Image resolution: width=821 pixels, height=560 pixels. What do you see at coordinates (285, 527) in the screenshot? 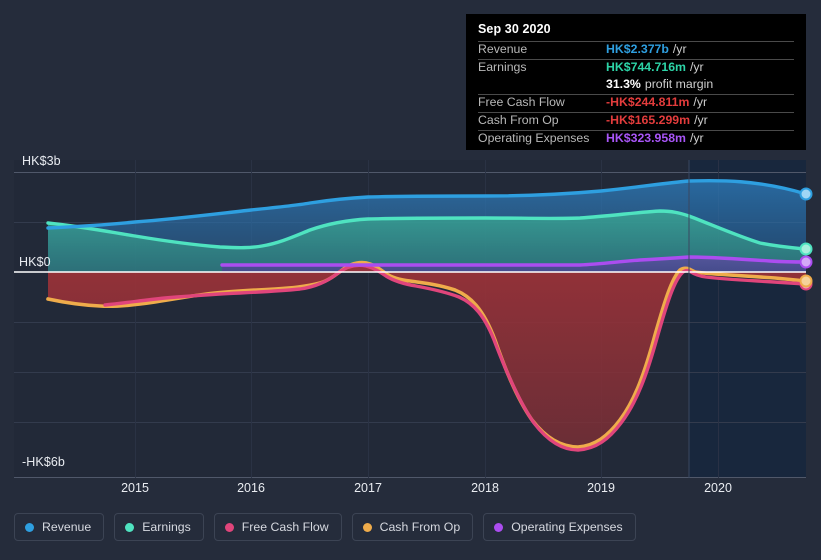
I see `legend-label-free-cash-flow: Free Cash Flow` at bounding box center [285, 527].